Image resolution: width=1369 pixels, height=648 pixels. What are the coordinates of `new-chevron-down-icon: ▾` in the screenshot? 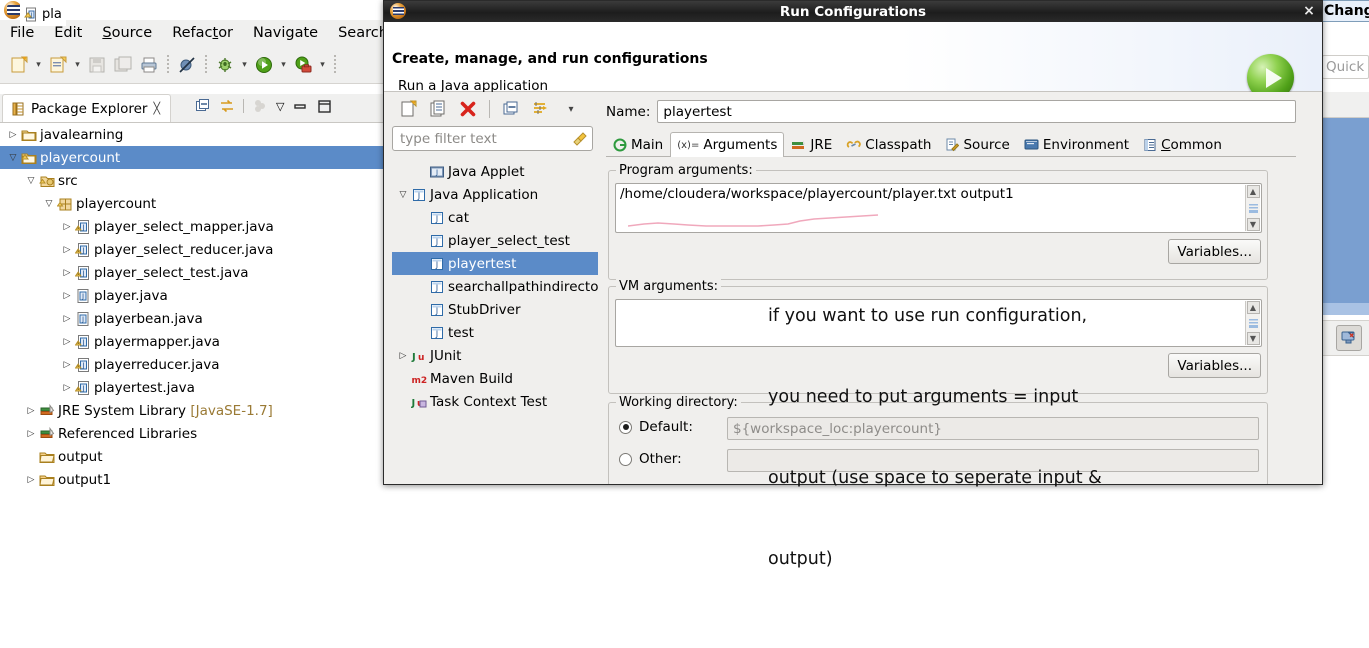 It's located at (38, 65).